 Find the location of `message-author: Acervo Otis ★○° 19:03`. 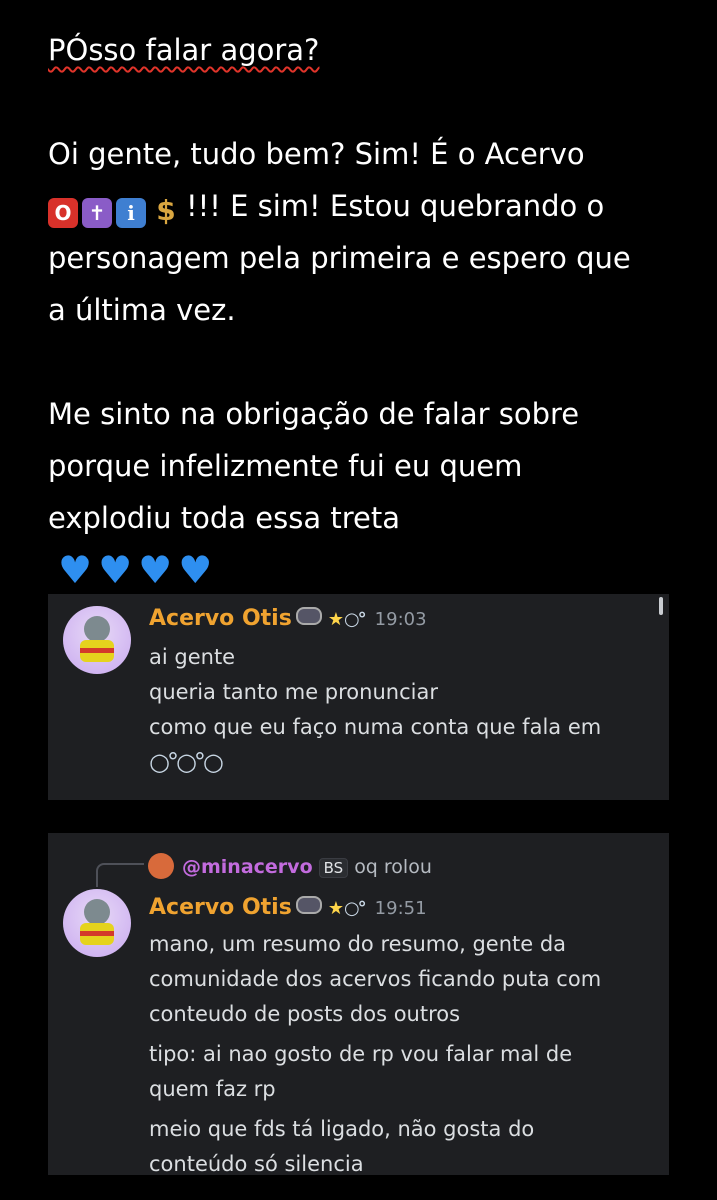

message-author: Acervo Otis ★○° 19:03 is located at coordinates (288, 618).